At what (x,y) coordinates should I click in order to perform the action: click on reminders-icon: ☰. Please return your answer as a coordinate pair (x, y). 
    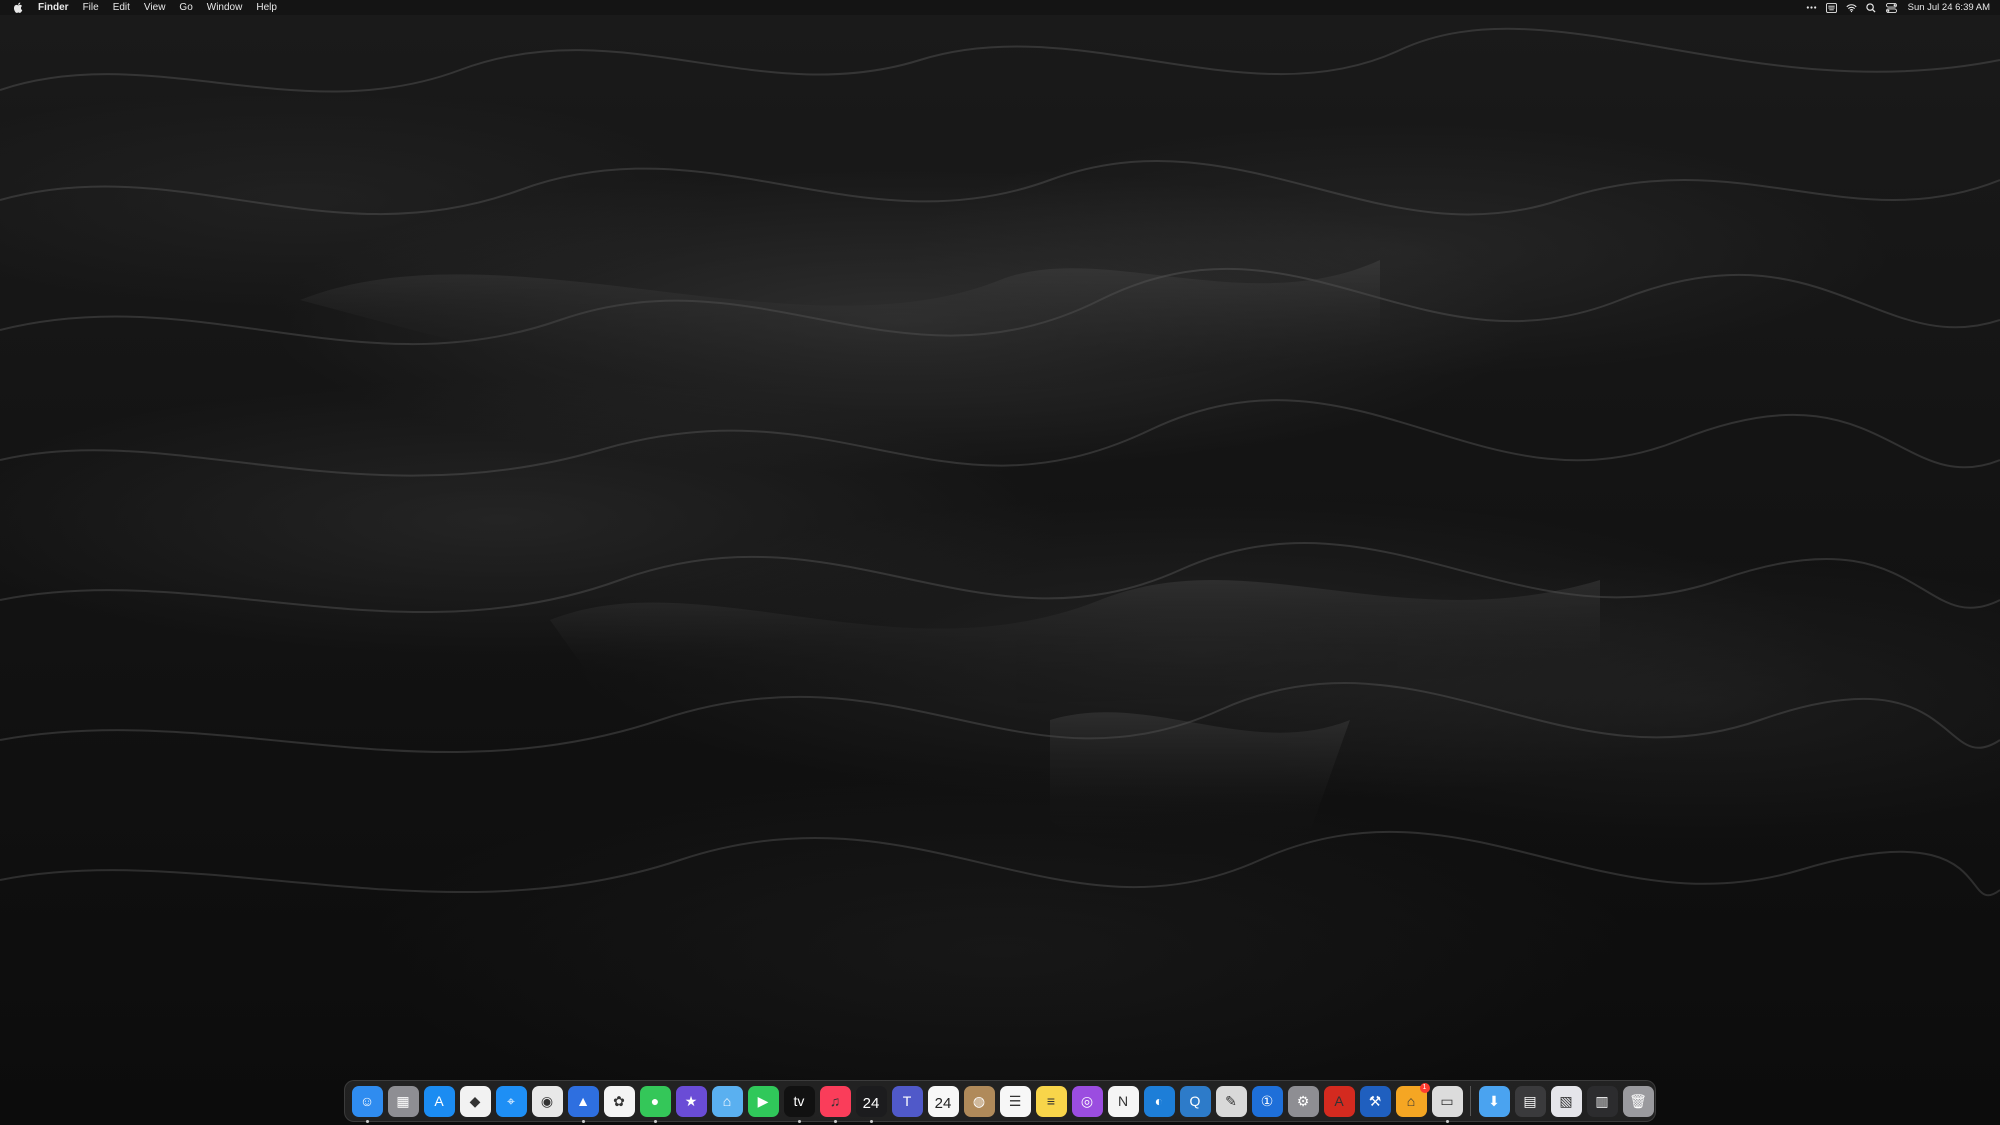
    Looking at the image, I should click on (1015, 1100).